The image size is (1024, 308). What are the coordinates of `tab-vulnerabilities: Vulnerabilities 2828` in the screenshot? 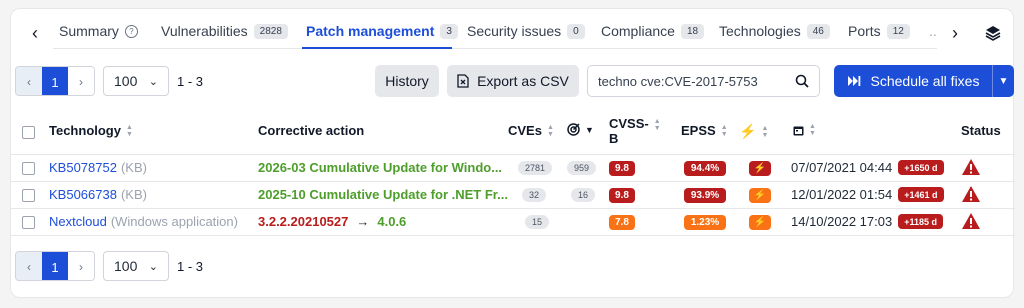 It's located at (224, 31).